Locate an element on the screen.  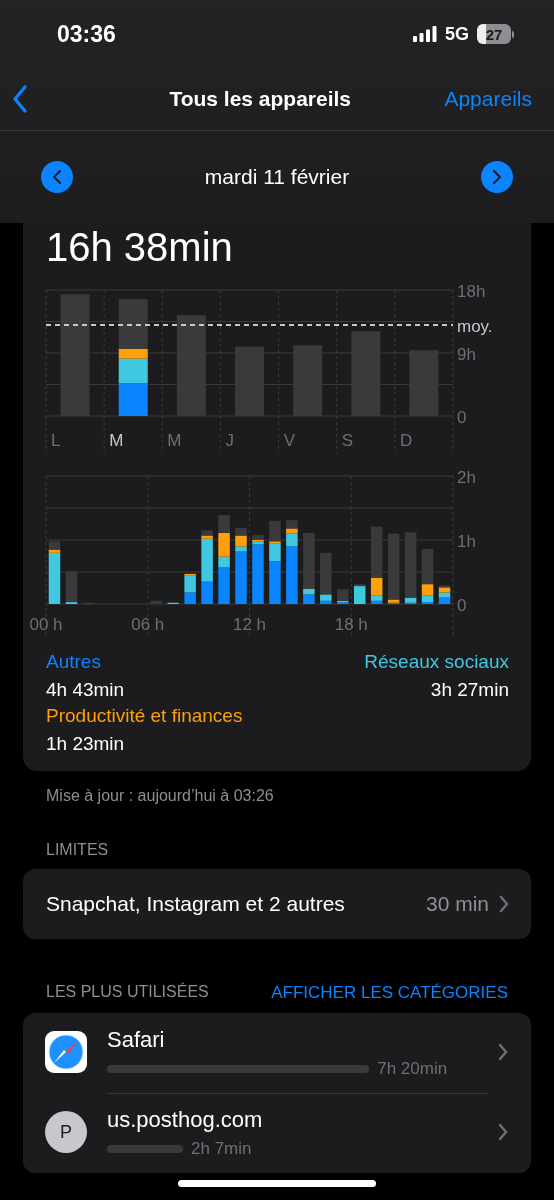
axis-label: 18 h is located at coordinates (351, 624).